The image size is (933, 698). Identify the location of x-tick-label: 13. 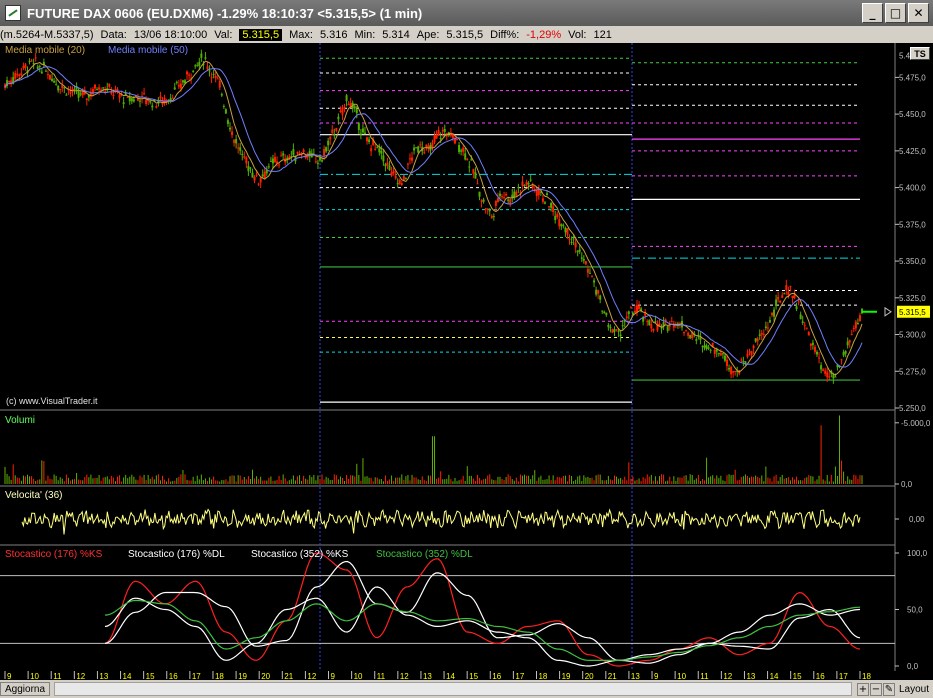
(750, 676).